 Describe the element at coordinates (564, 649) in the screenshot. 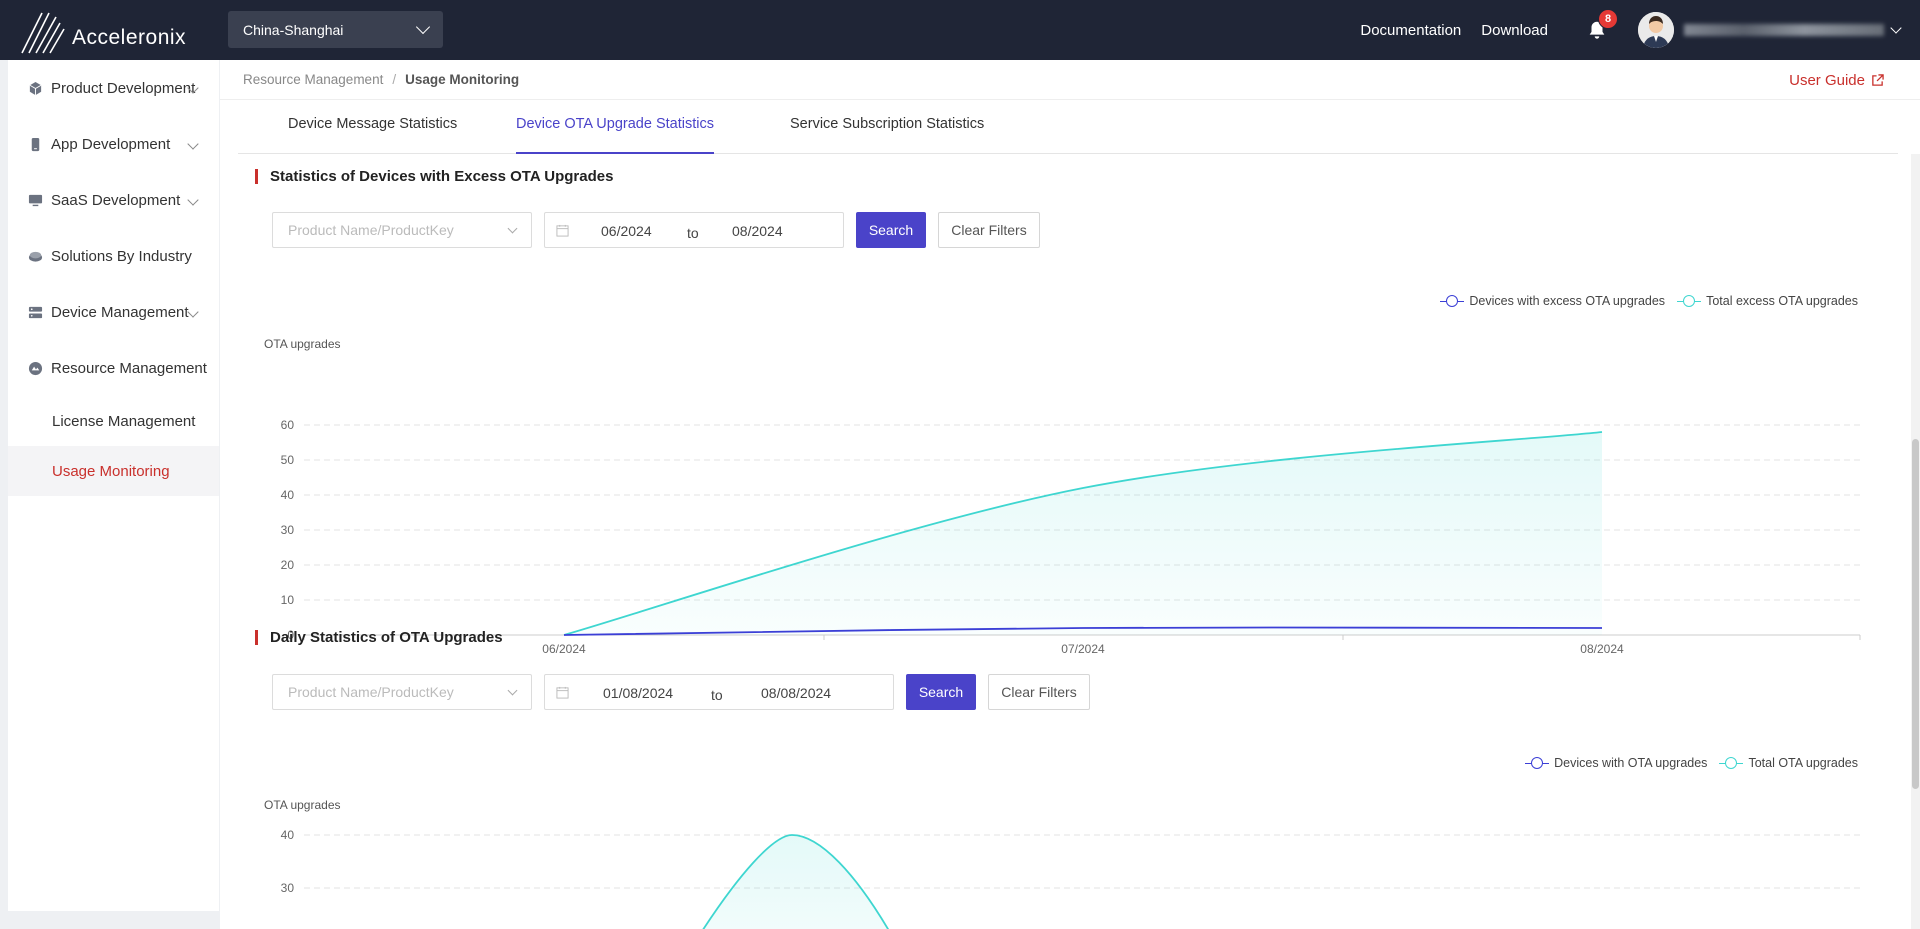

I see `x-tick-label: 06/2024` at that location.